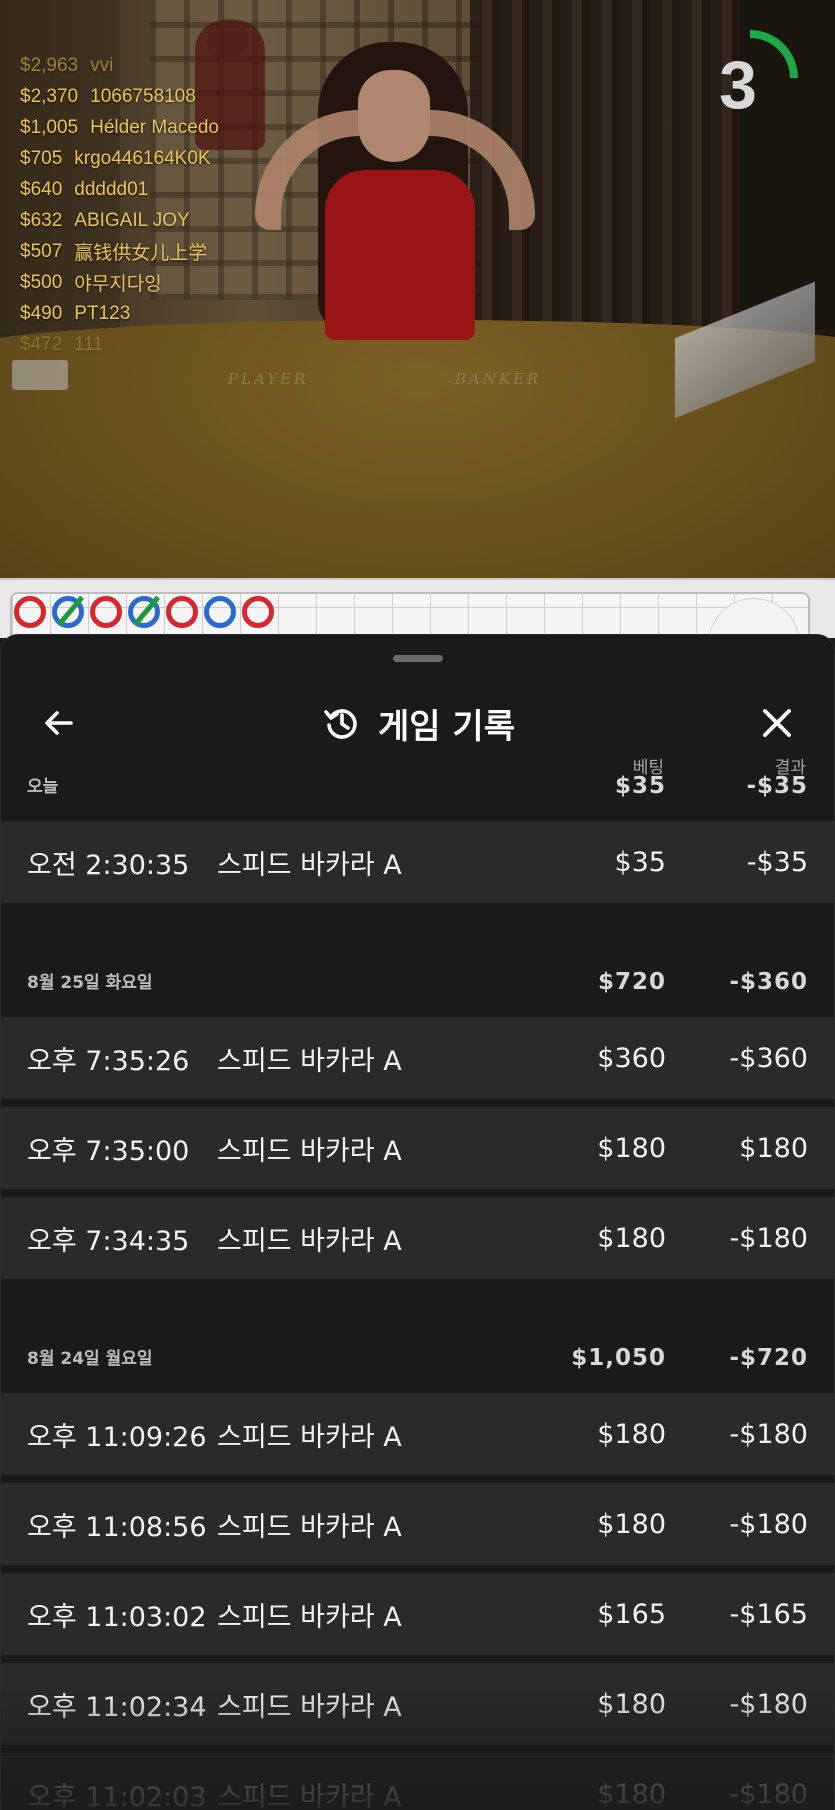 The width and height of the screenshot is (835, 1810). What do you see at coordinates (41, 282) in the screenshot?
I see `leaderboard-amount: $500` at bounding box center [41, 282].